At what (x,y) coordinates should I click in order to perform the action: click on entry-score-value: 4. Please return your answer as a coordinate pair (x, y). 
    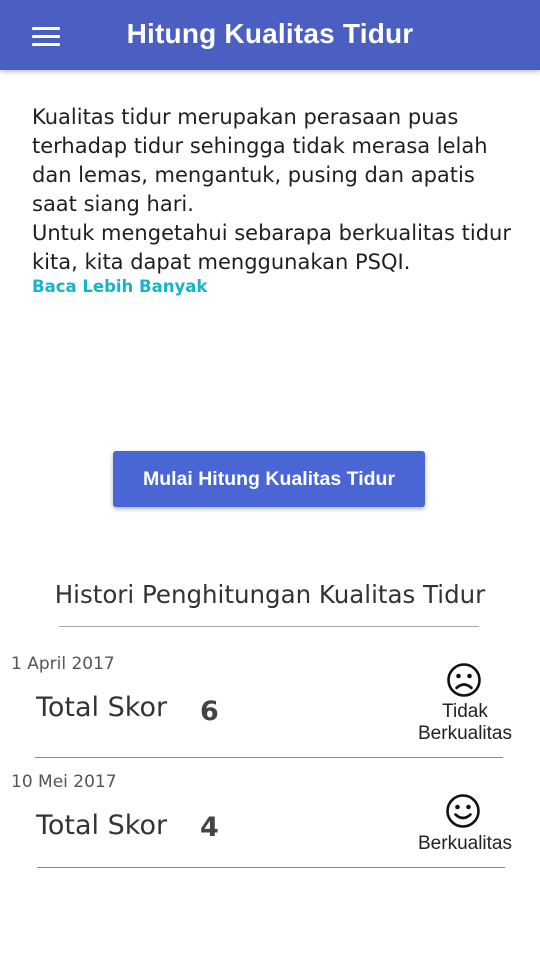
    Looking at the image, I should click on (209, 827).